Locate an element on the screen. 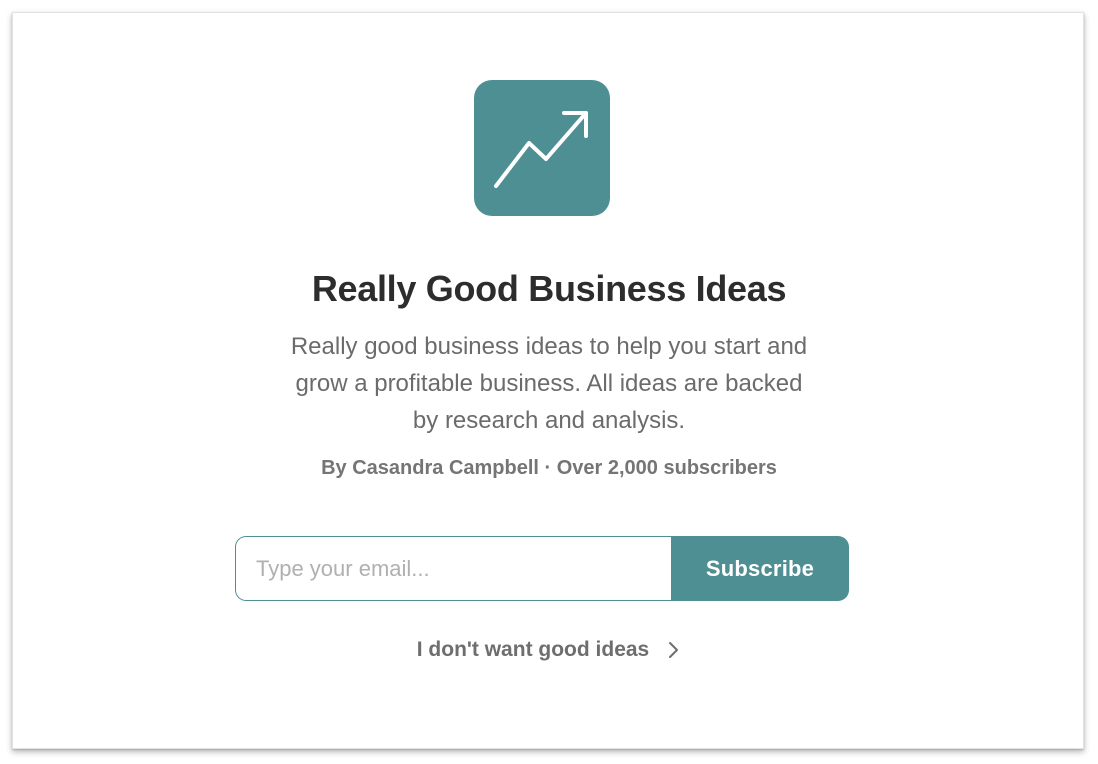 The height and width of the screenshot is (764, 1098). publication-title: Really Good Business Ideas is located at coordinates (549, 288).